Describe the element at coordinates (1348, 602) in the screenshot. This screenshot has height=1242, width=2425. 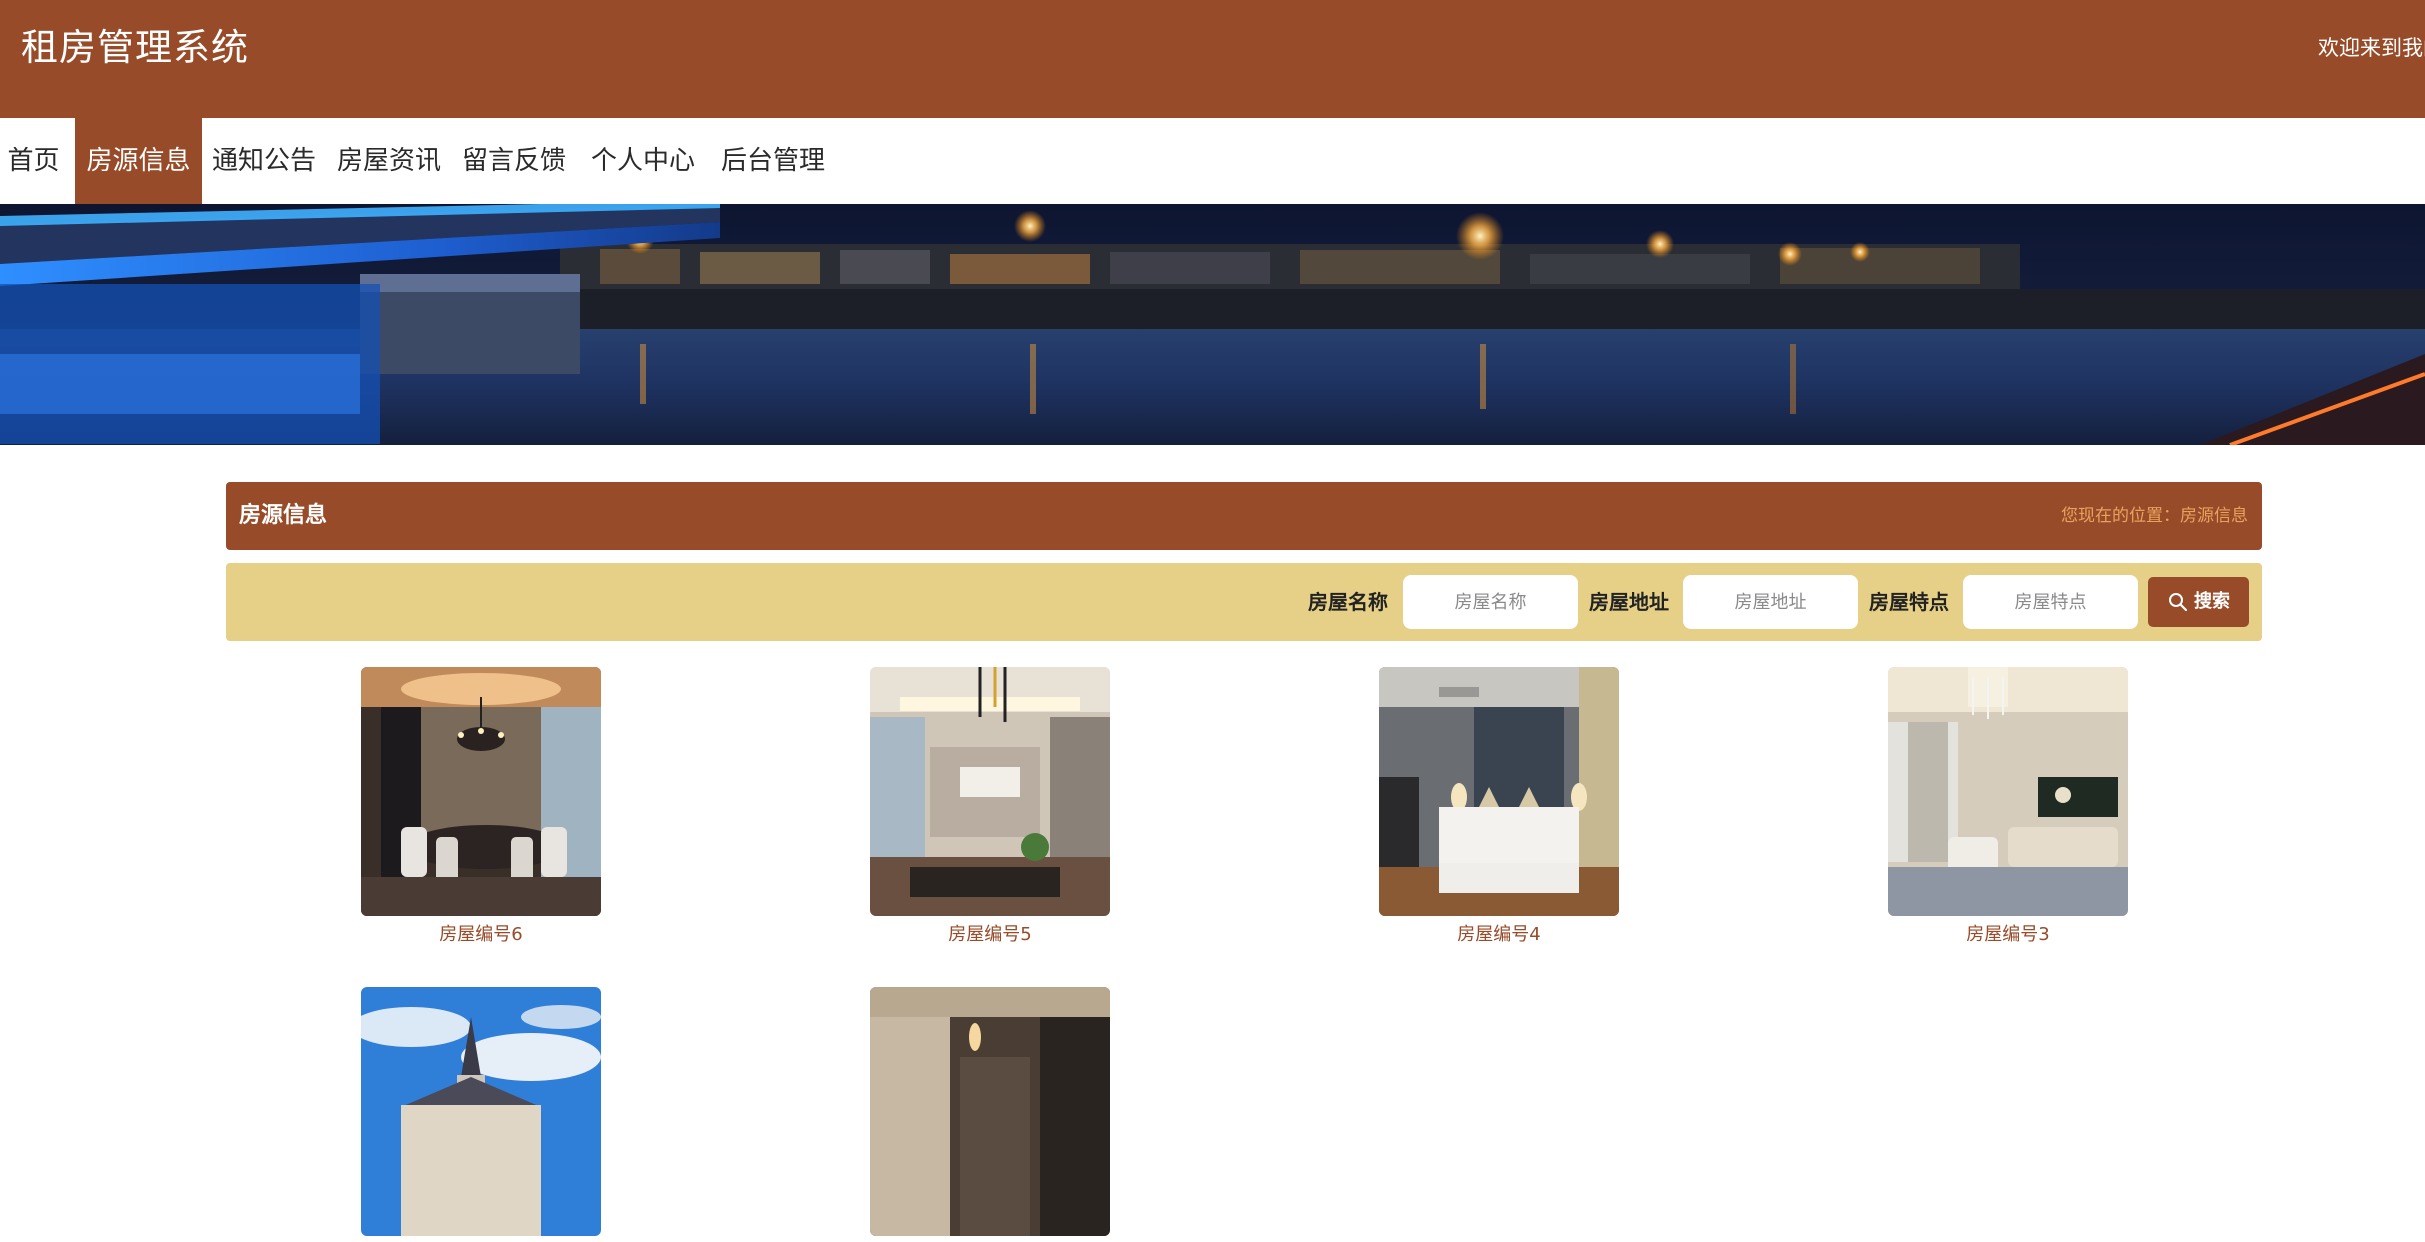
I see `house-name-label: 房屋名称` at that location.